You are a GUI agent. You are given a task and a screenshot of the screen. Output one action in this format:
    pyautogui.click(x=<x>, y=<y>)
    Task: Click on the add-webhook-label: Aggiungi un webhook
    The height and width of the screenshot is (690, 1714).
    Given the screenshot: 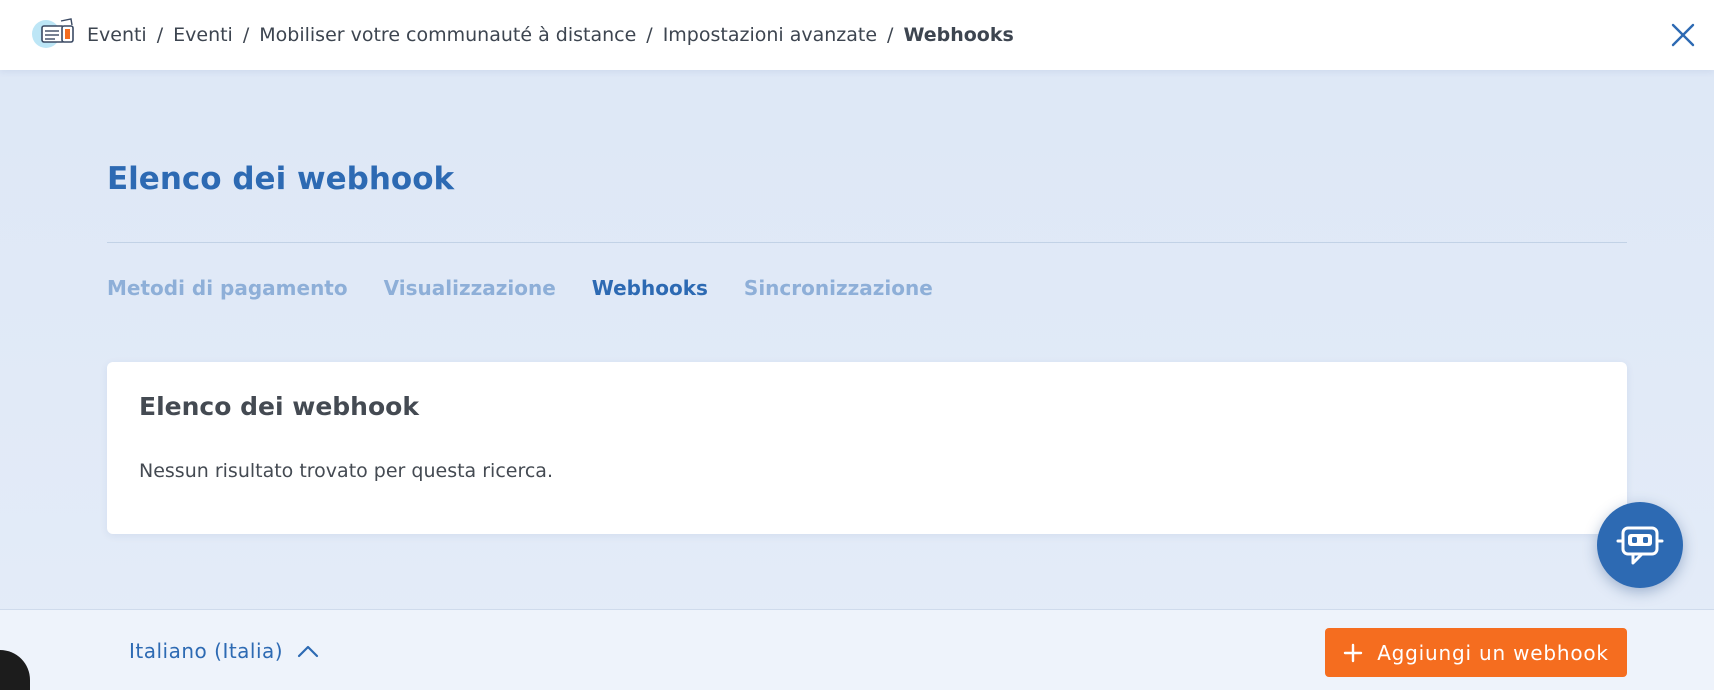 What is the action you would take?
    pyautogui.click(x=1493, y=652)
    